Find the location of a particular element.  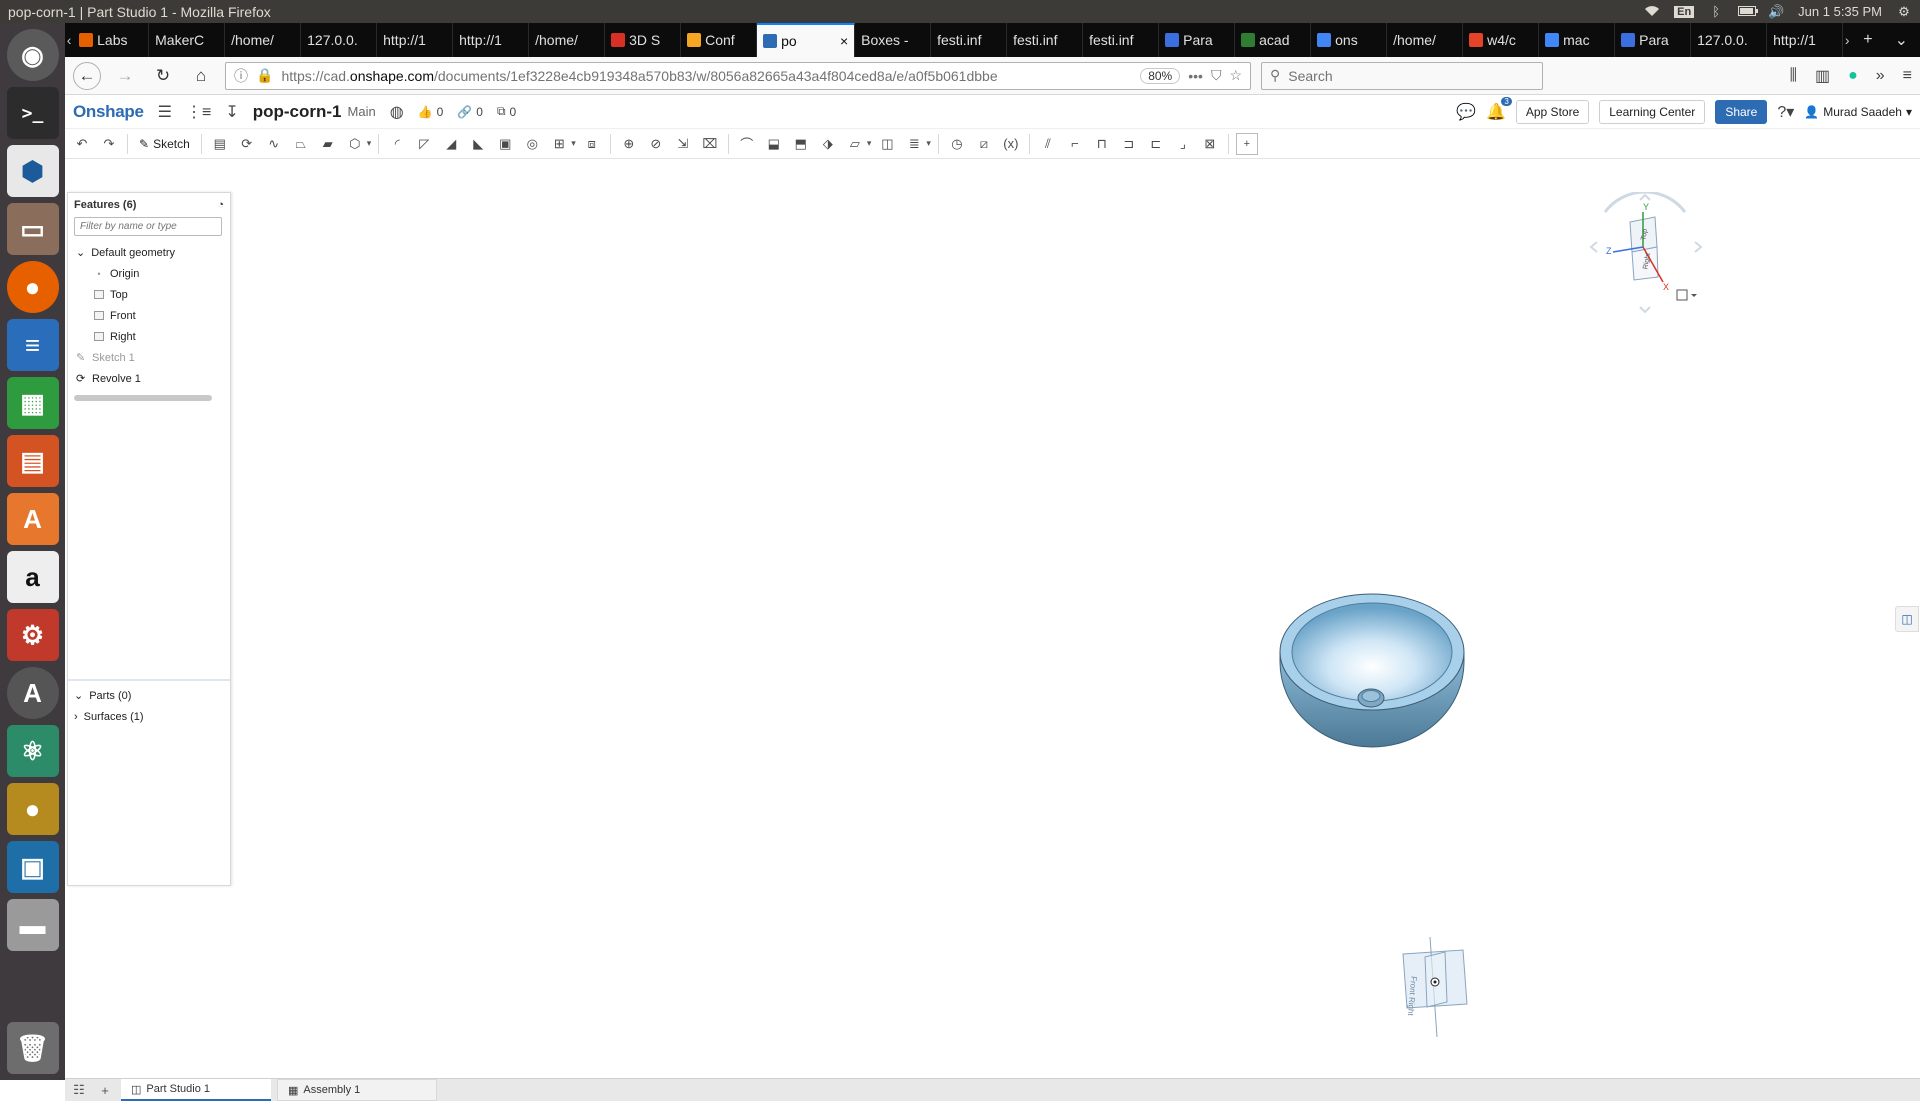

browser-tab: ons is located at coordinates (1349, 40).